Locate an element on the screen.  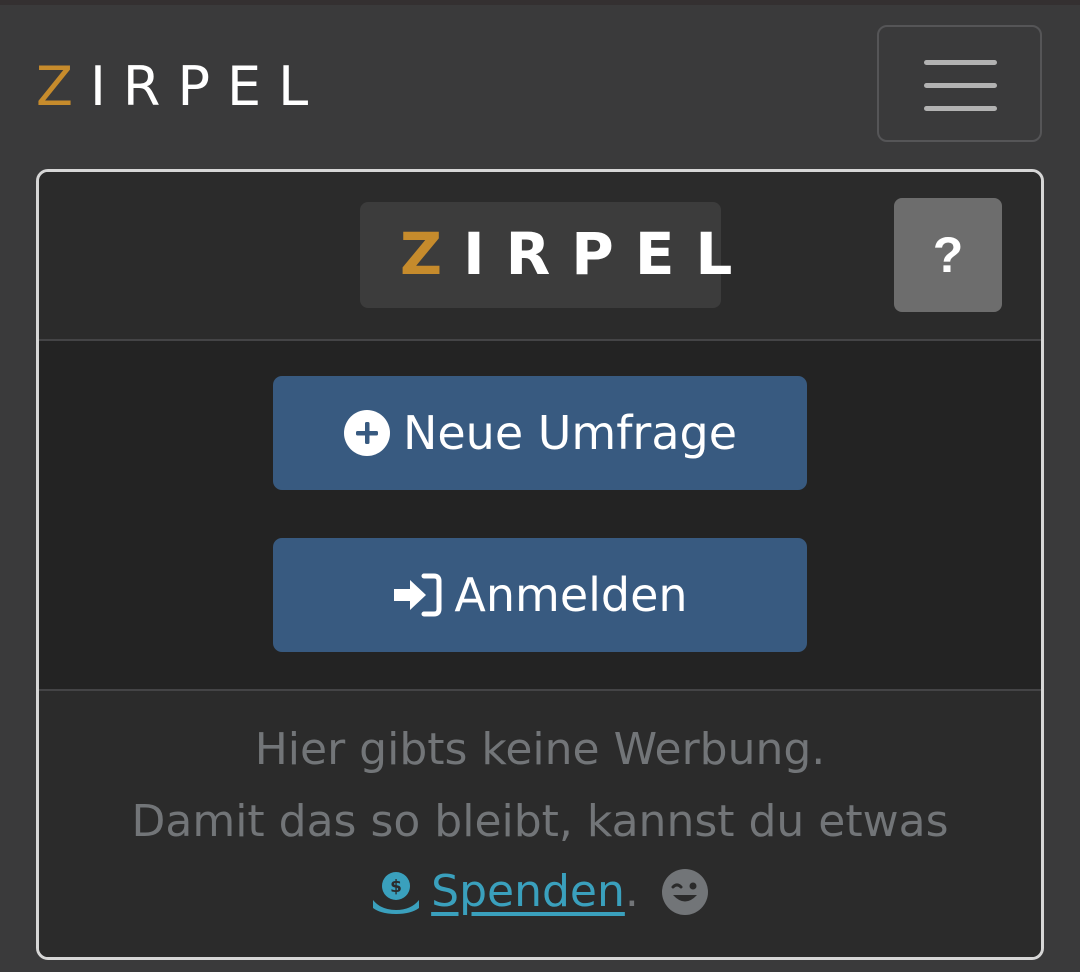
donate-prompt-text: Damit das so bleibt, kannst du etwas is located at coordinates (540, 821).